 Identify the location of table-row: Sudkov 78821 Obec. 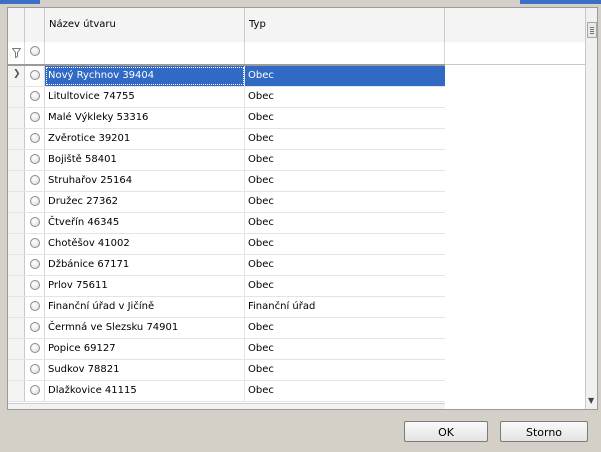
(226, 370).